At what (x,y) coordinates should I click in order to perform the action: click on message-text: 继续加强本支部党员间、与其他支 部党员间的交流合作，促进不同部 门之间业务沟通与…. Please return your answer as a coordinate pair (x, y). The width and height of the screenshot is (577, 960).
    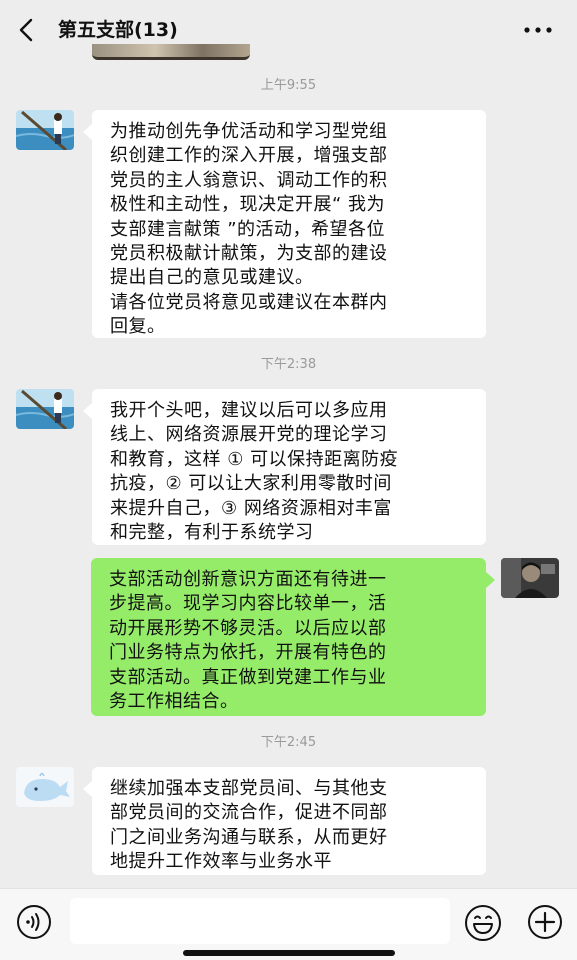
    Looking at the image, I should click on (249, 825).